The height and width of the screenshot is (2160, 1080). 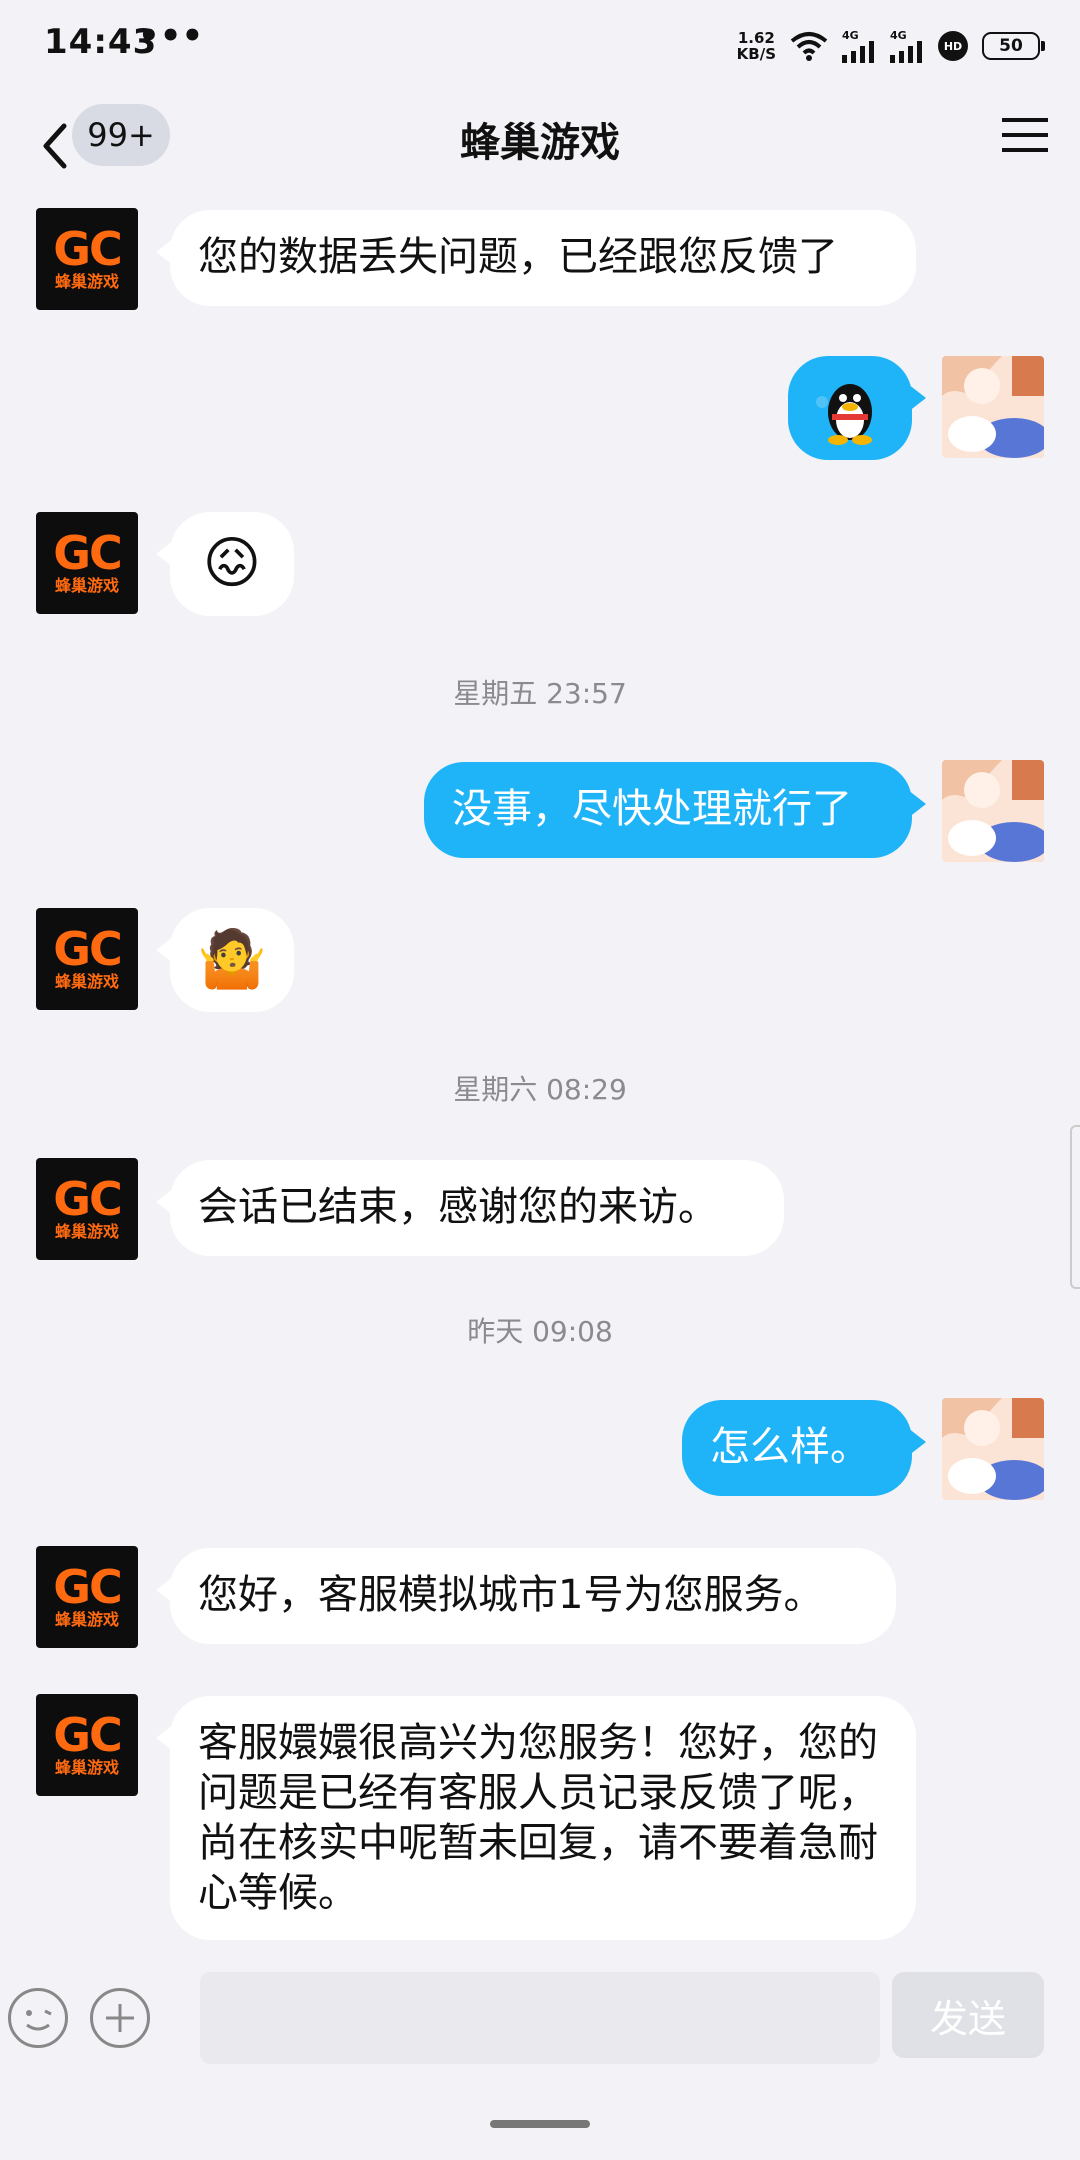 I want to click on add-plus-icon, so click(x=120, y=2018).